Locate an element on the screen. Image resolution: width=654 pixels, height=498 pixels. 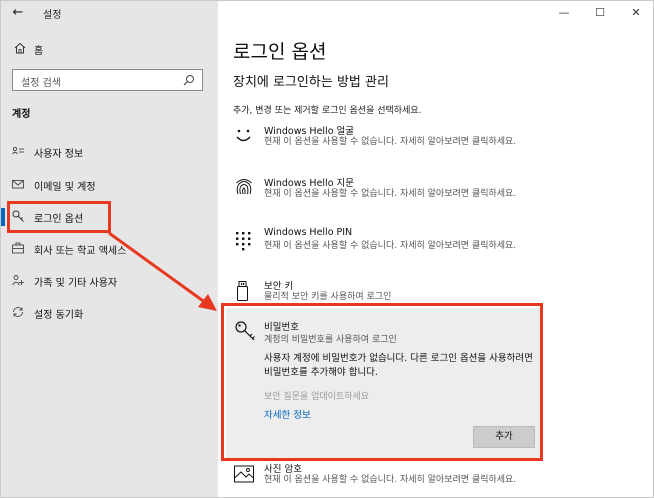
briefcase-icon is located at coordinates (18, 248).